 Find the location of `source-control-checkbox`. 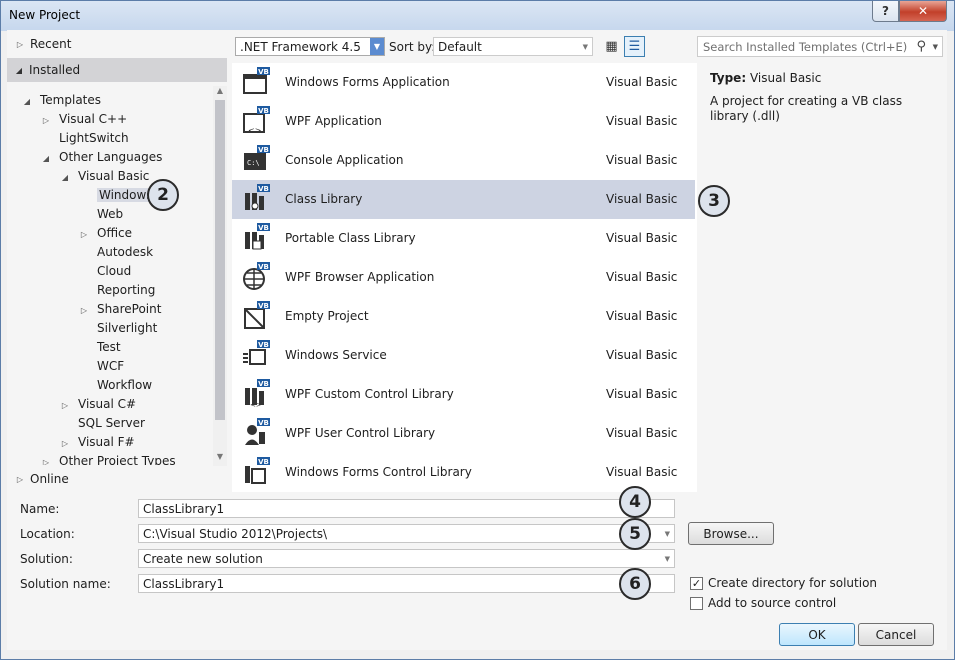

source-control-checkbox is located at coordinates (696, 603).